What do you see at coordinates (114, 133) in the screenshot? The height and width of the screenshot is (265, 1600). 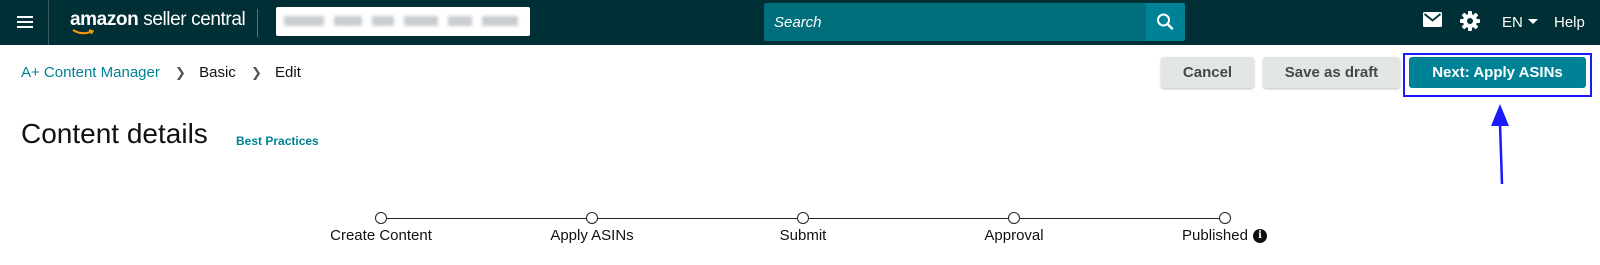 I see `page-title: Content details` at bounding box center [114, 133].